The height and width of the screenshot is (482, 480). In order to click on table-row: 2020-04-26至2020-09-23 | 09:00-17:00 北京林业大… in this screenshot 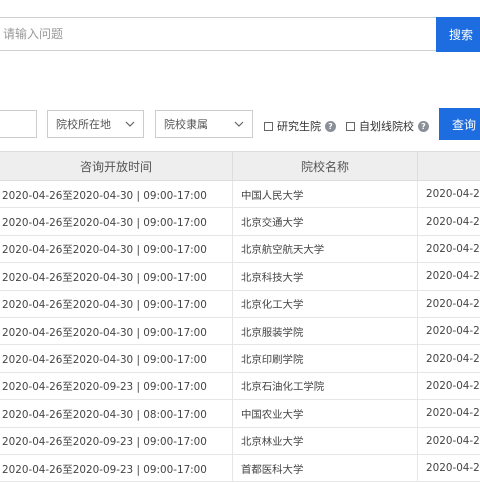, I will do `click(240, 441)`.